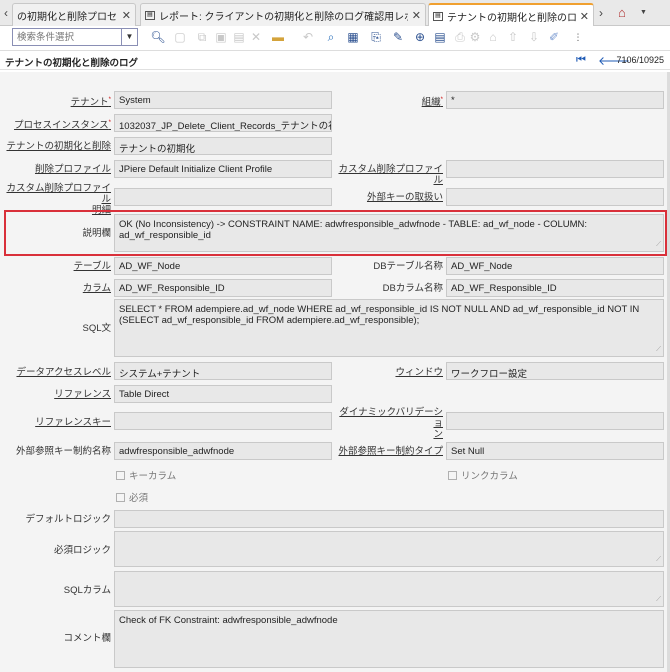 The height and width of the screenshot is (672, 670). What do you see at coordinates (555, 451) in the screenshot?
I see `fk-type-field: Set Null` at bounding box center [555, 451].